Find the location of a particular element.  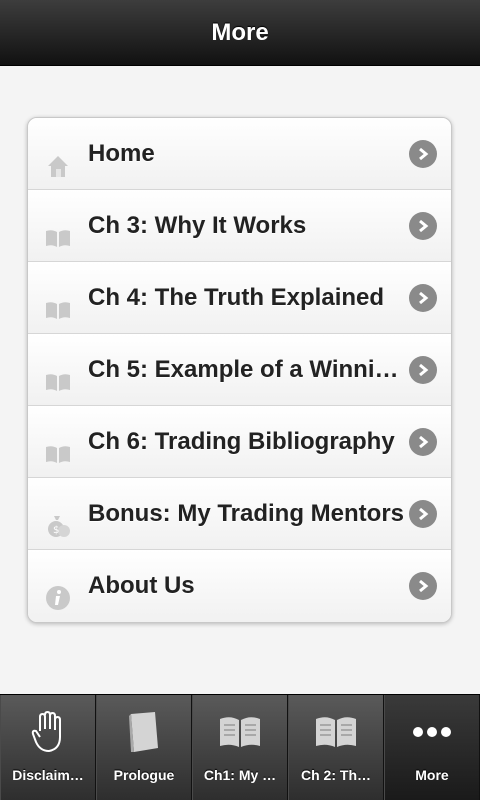

more-dots-icon is located at coordinates (432, 732).